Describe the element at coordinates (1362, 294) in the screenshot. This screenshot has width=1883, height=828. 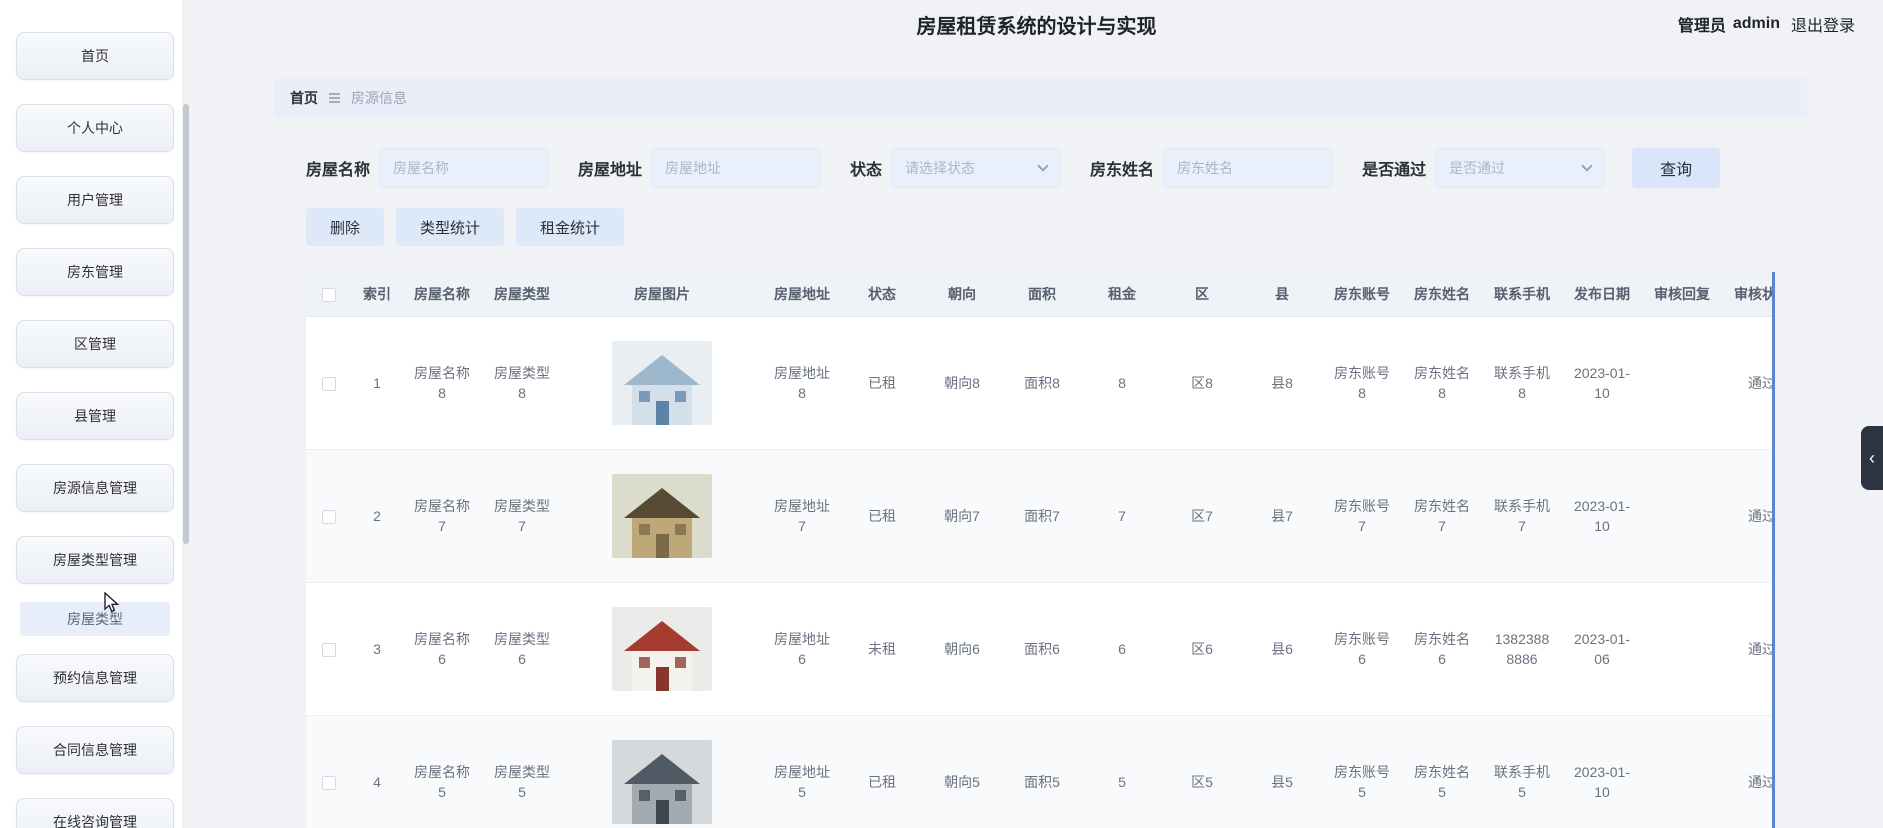
I see `column-header: 房东账号` at that location.